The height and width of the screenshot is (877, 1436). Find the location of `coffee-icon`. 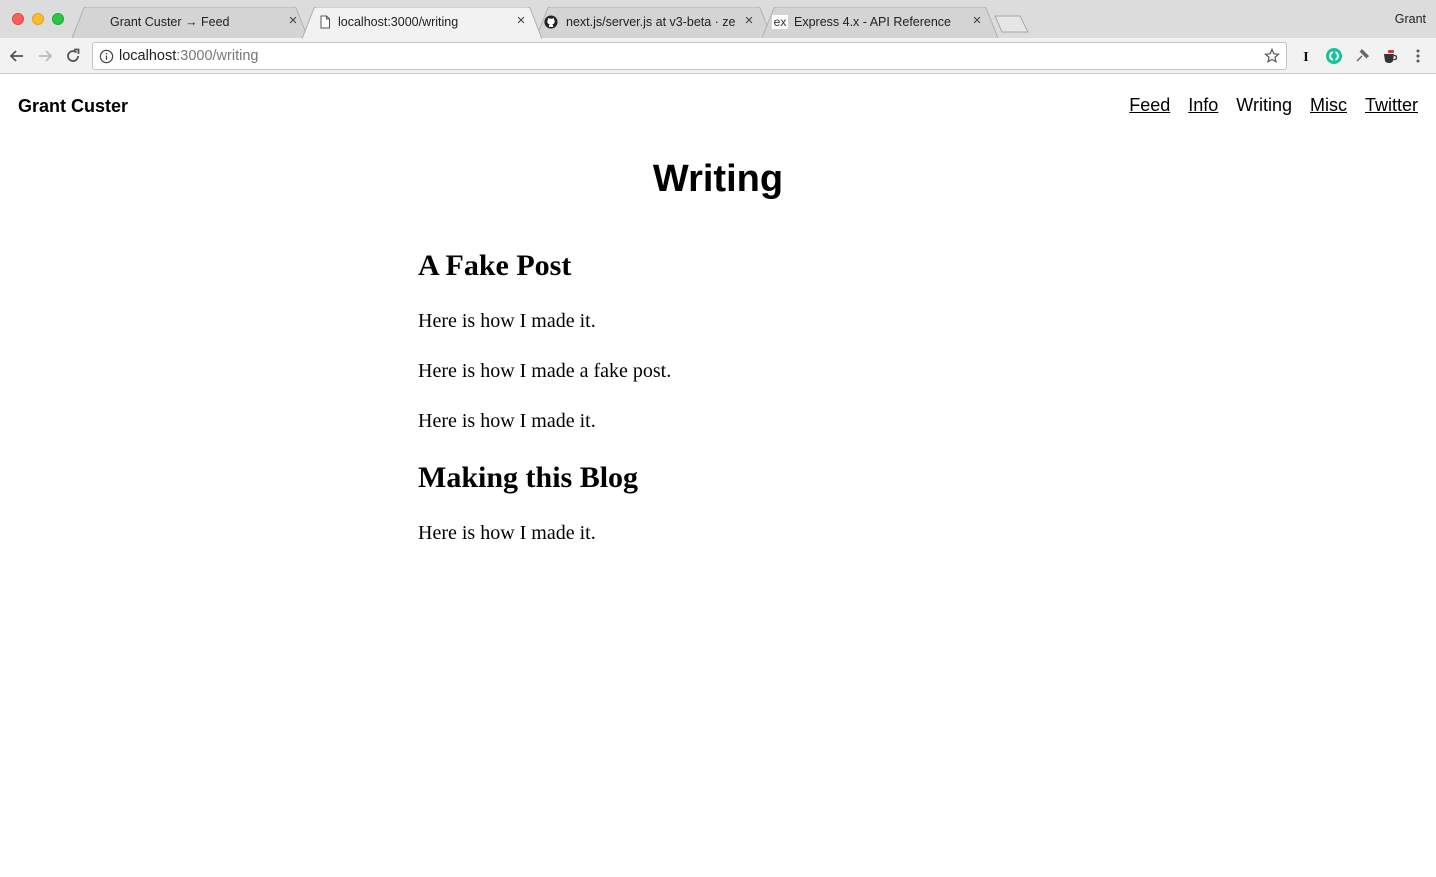

coffee-icon is located at coordinates (1390, 56).